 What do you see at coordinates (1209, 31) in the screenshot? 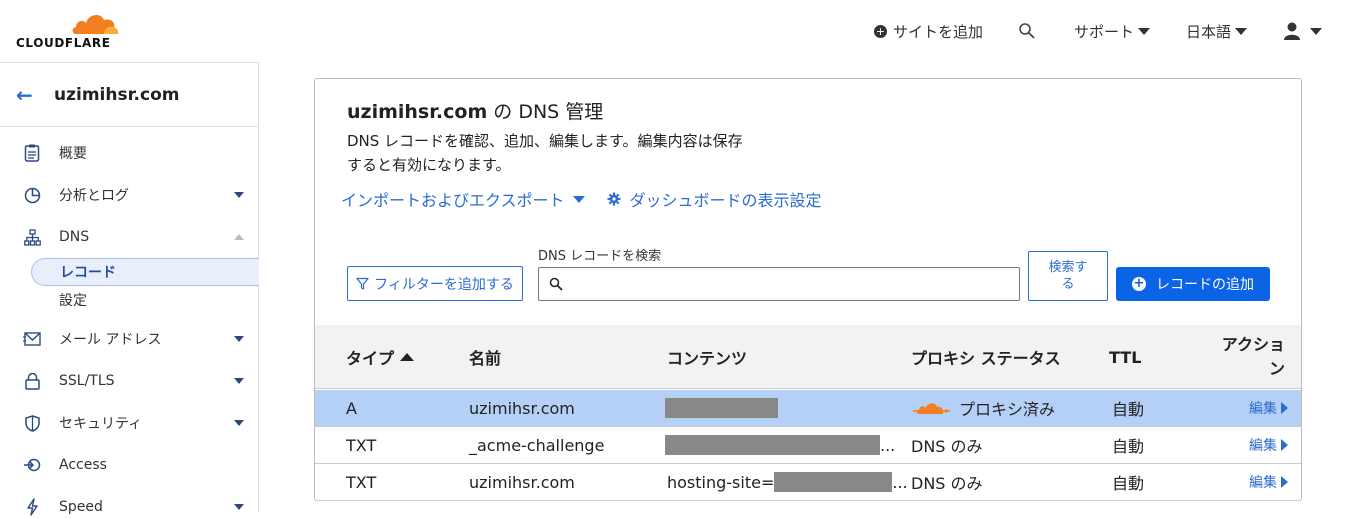
I see `language-label: 日本語` at bounding box center [1209, 31].